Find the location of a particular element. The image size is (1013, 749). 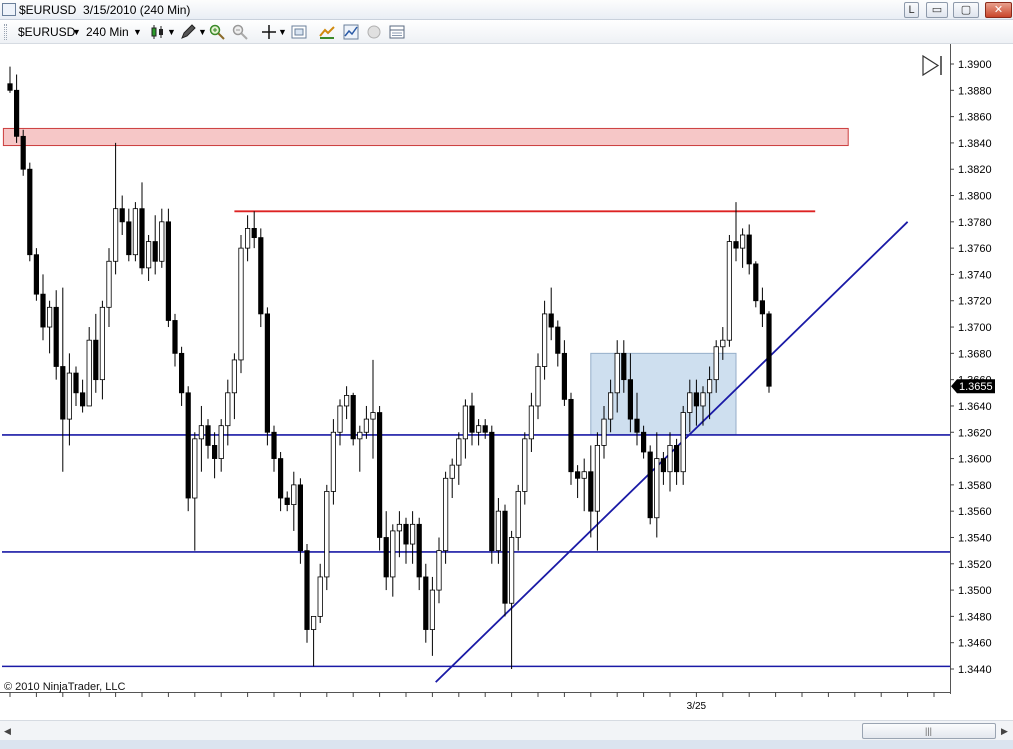

link-button: L is located at coordinates (911, 10).